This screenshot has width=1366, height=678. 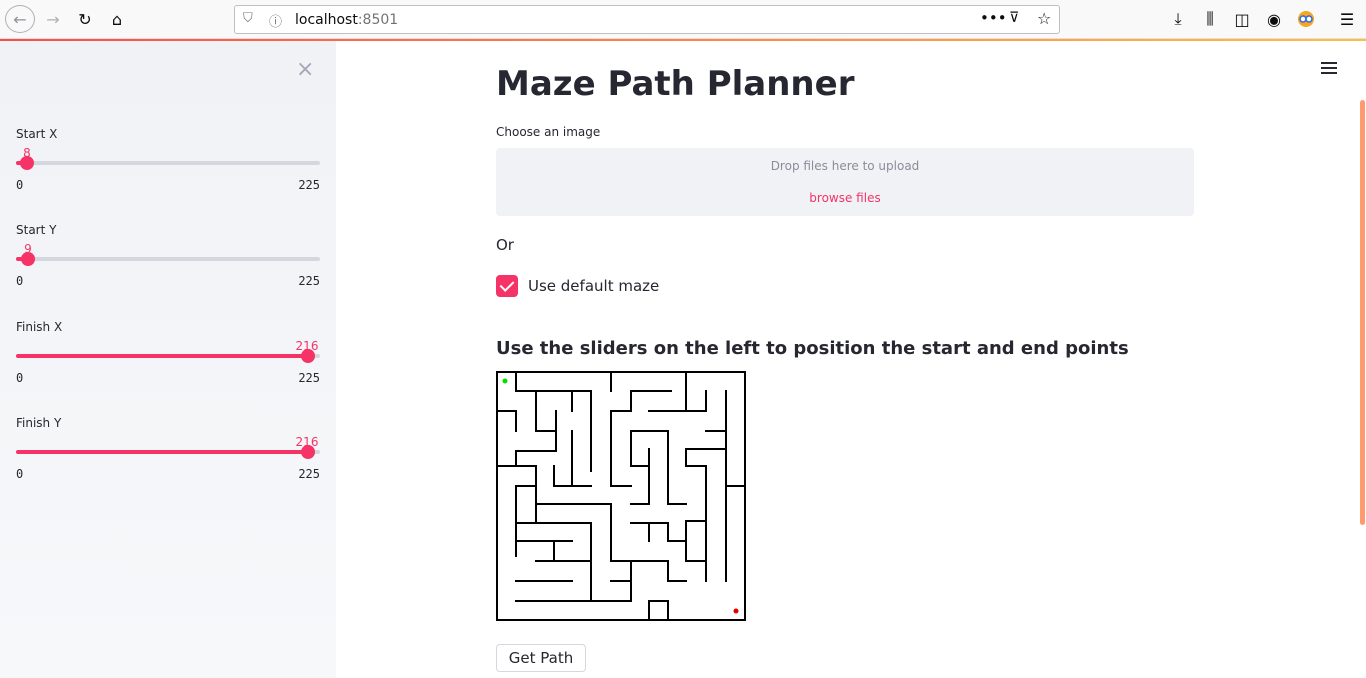 I want to click on use-default-maze-checkbox: Use default maze, so click(x=577, y=286).